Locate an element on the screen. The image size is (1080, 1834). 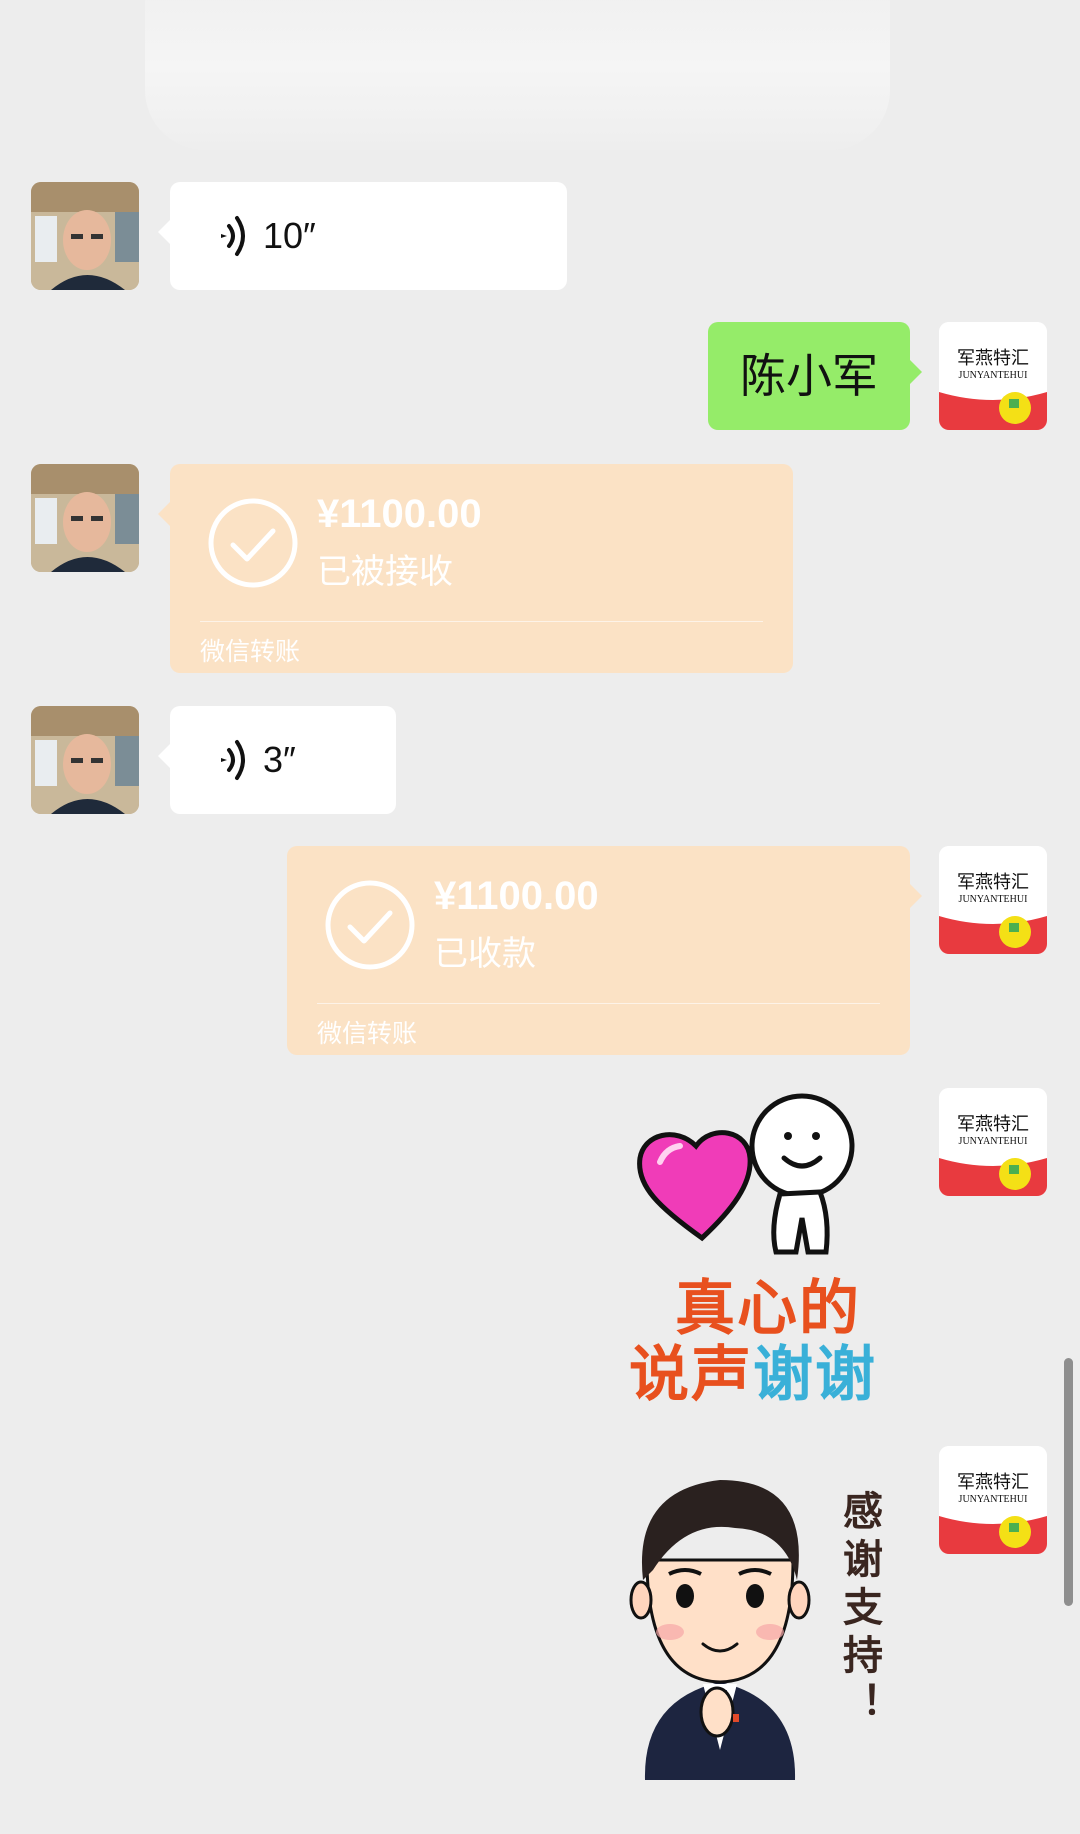
sticker-heart-thanks: 真心的 说声谢谢 is located at coordinates (750, 1249).